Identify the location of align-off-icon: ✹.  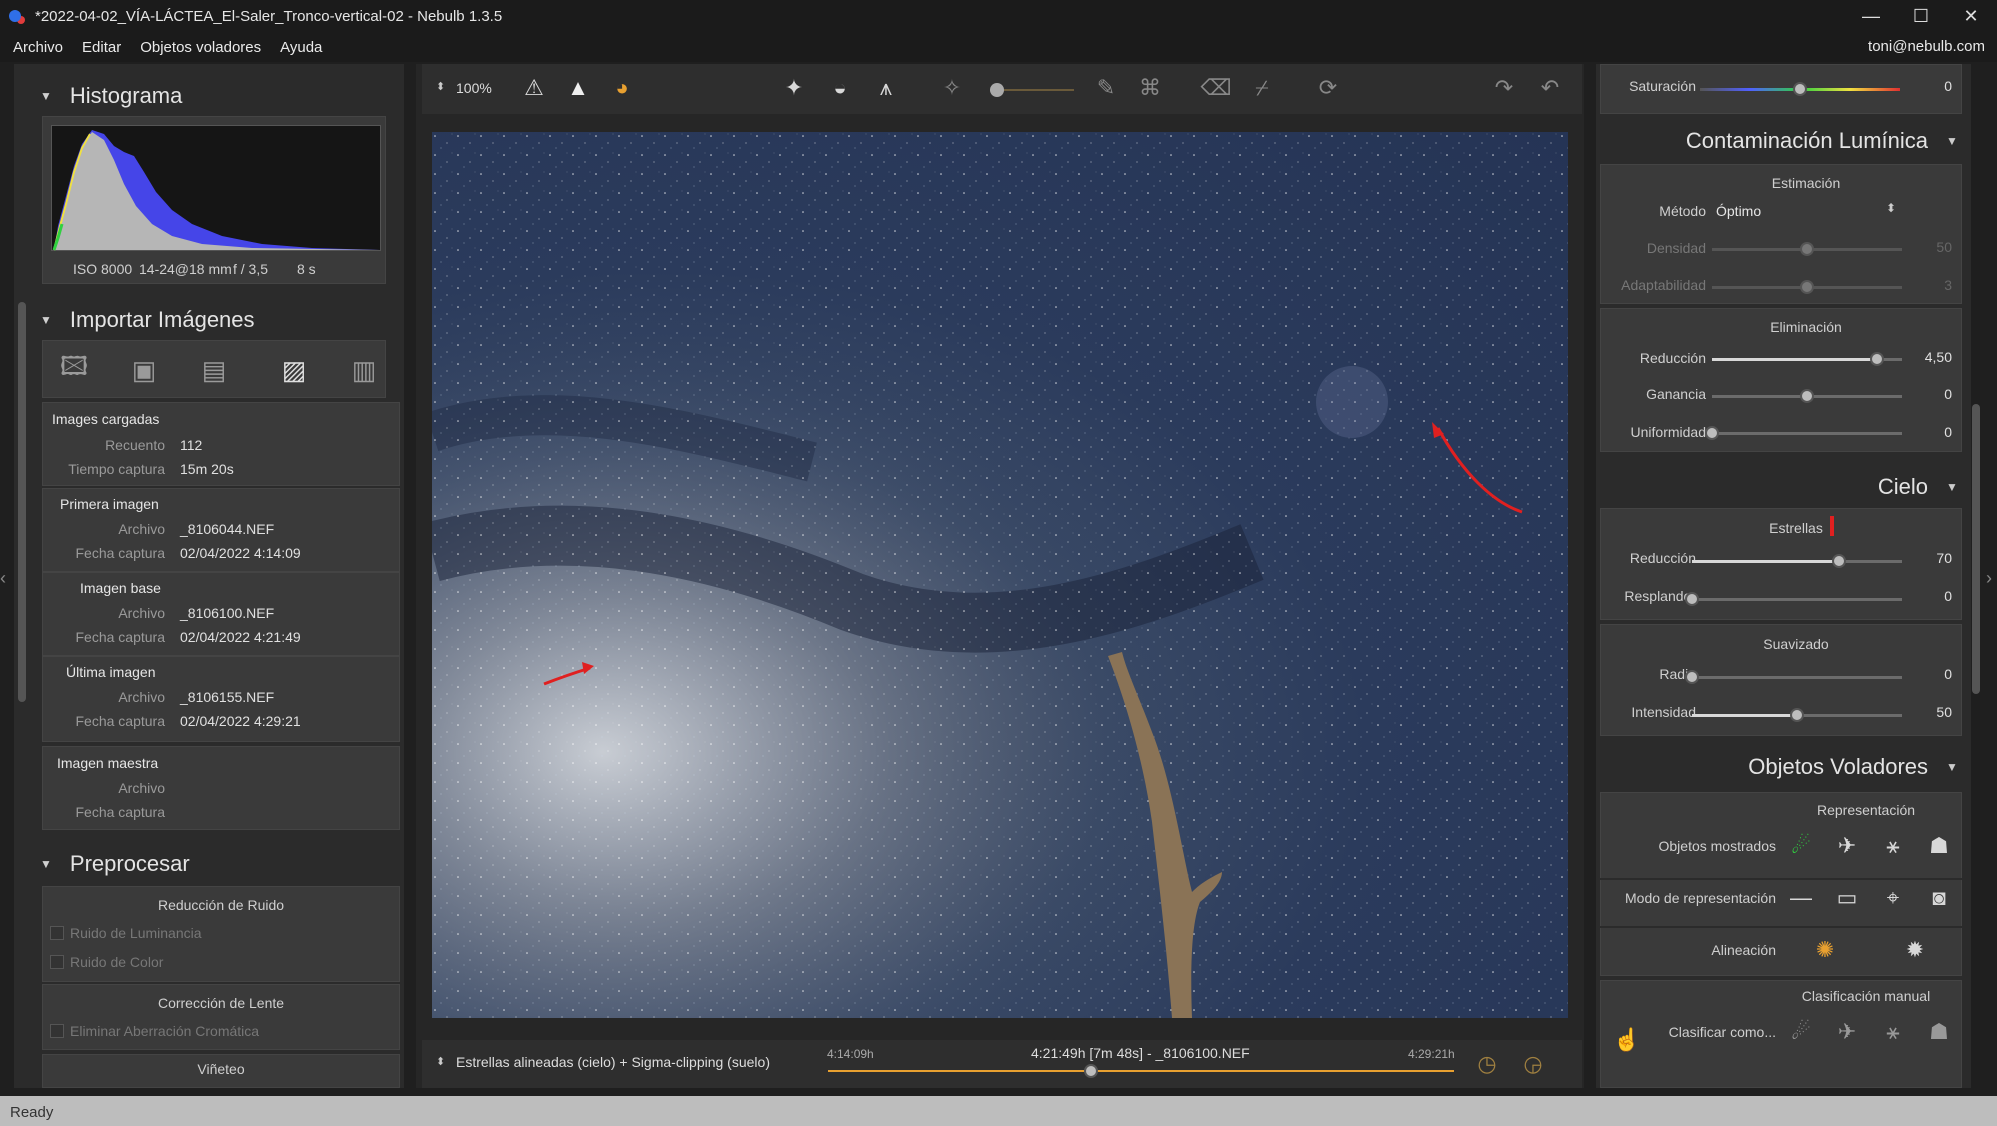
(1915, 950).